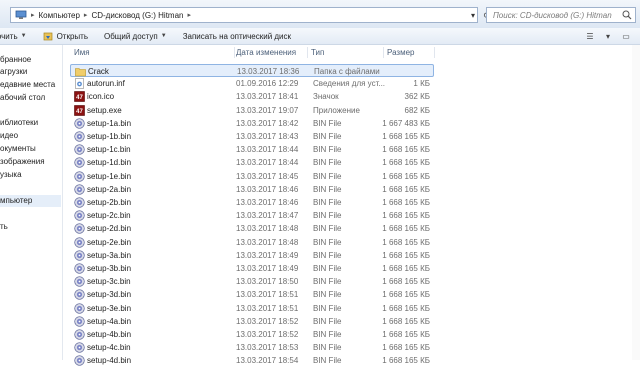 The image size is (640, 367). What do you see at coordinates (252, 70) in the screenshot?
I see `file-row: Crack 13.03.2017 18:36 Папка с файлами` at bounding box center [252, 70].